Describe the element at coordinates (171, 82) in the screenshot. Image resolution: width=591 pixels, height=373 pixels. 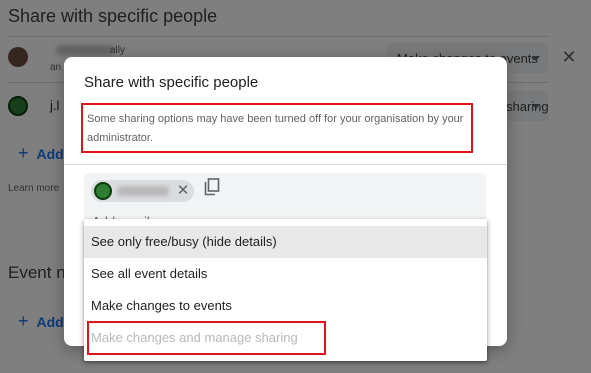
I see `dialog-title: Share with specific people` at that location.